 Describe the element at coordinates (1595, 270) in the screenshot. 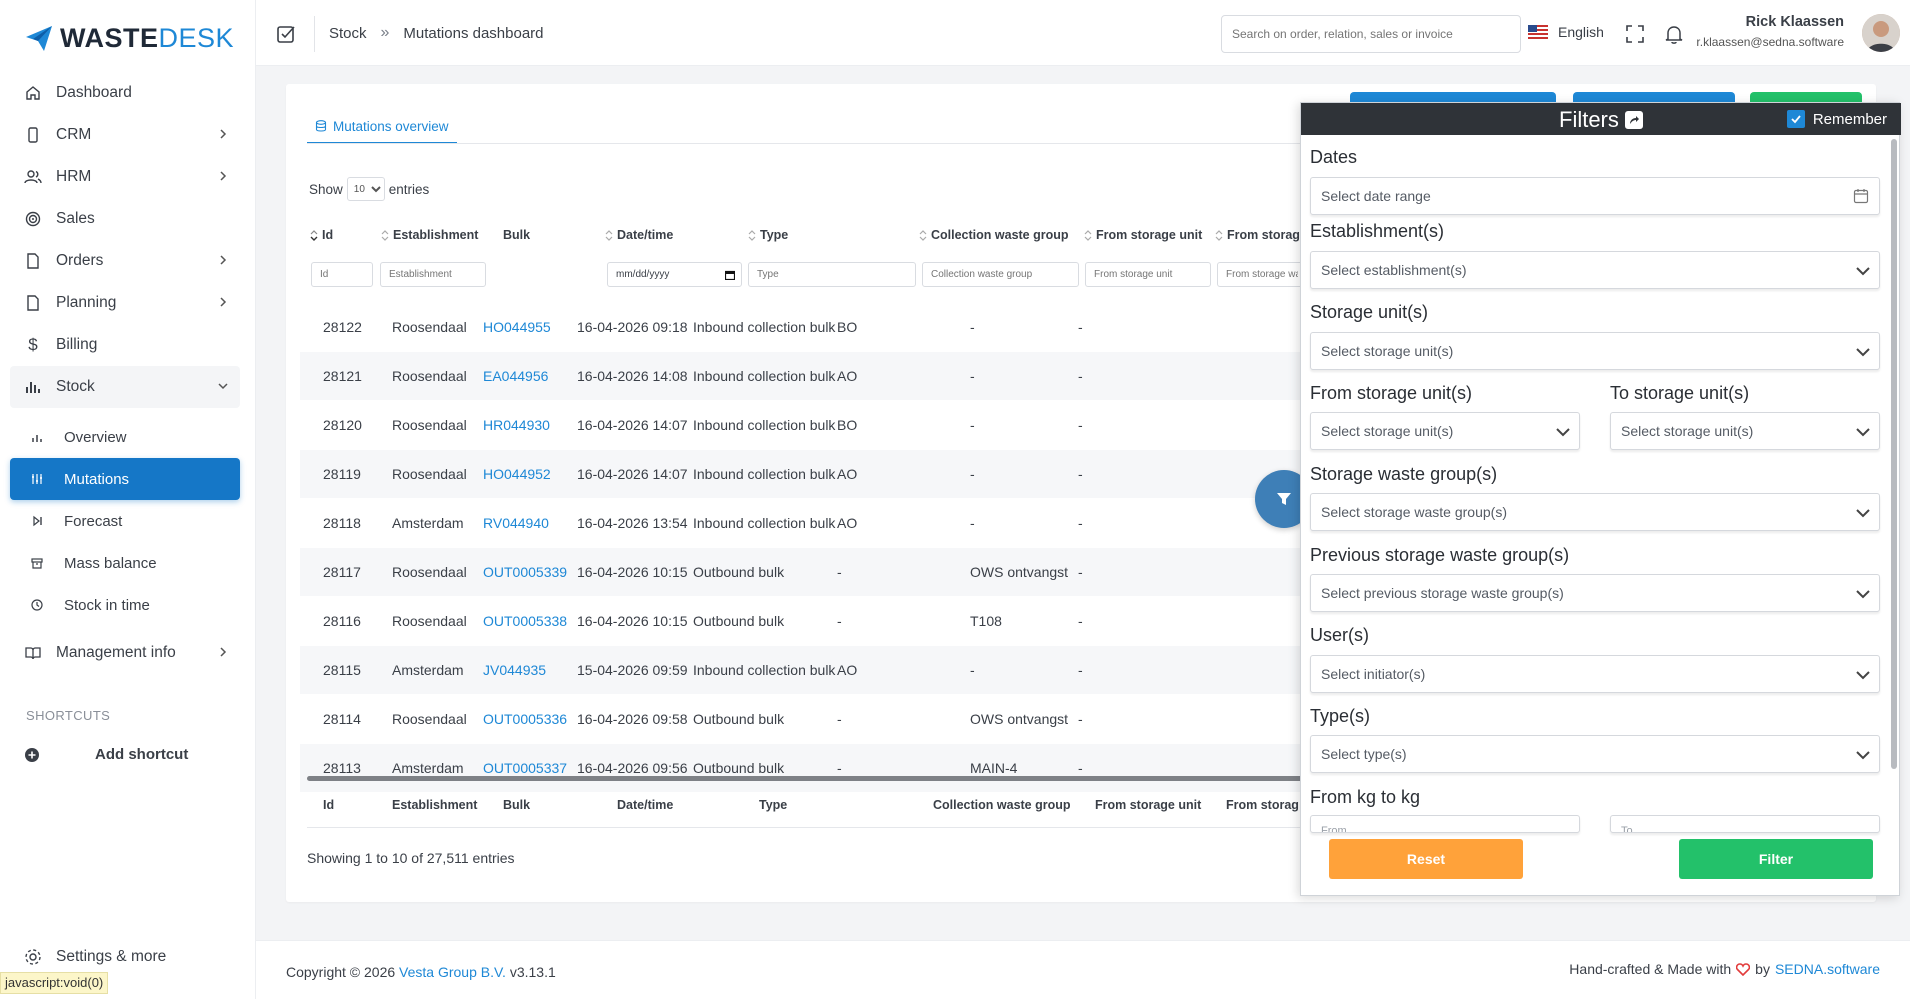

I see `establishments-select: Select establishment(s)` at that location.